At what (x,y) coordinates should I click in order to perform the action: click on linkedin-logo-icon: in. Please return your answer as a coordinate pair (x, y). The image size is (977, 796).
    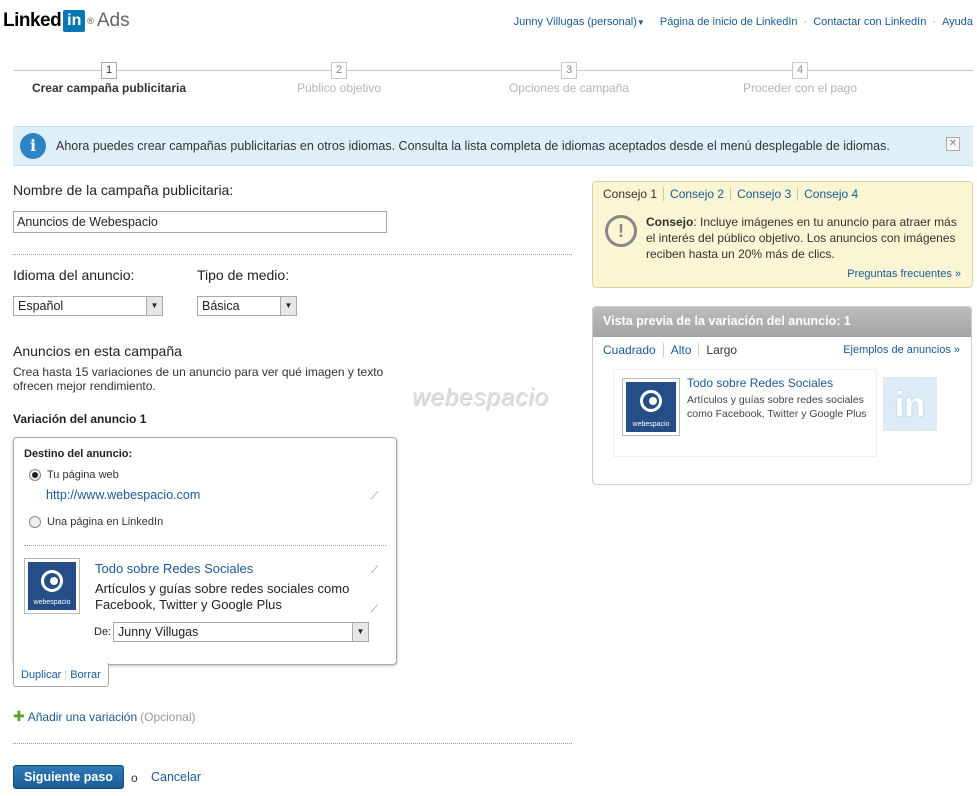
    Looking at the image, I should click on (910, 404).